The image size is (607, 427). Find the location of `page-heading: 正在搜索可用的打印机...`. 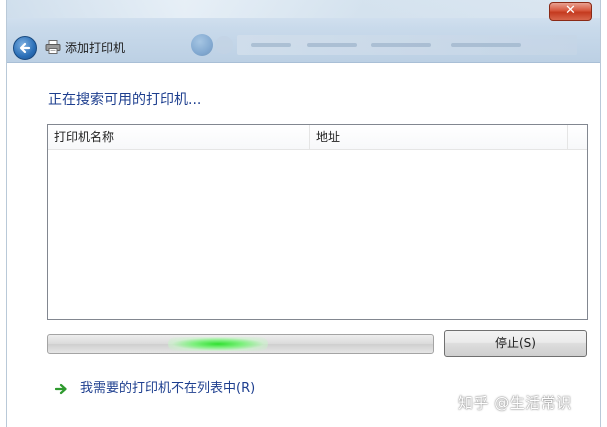

page-heading: 正在搜索可用的打印机... is located at coordinates (125, 100).